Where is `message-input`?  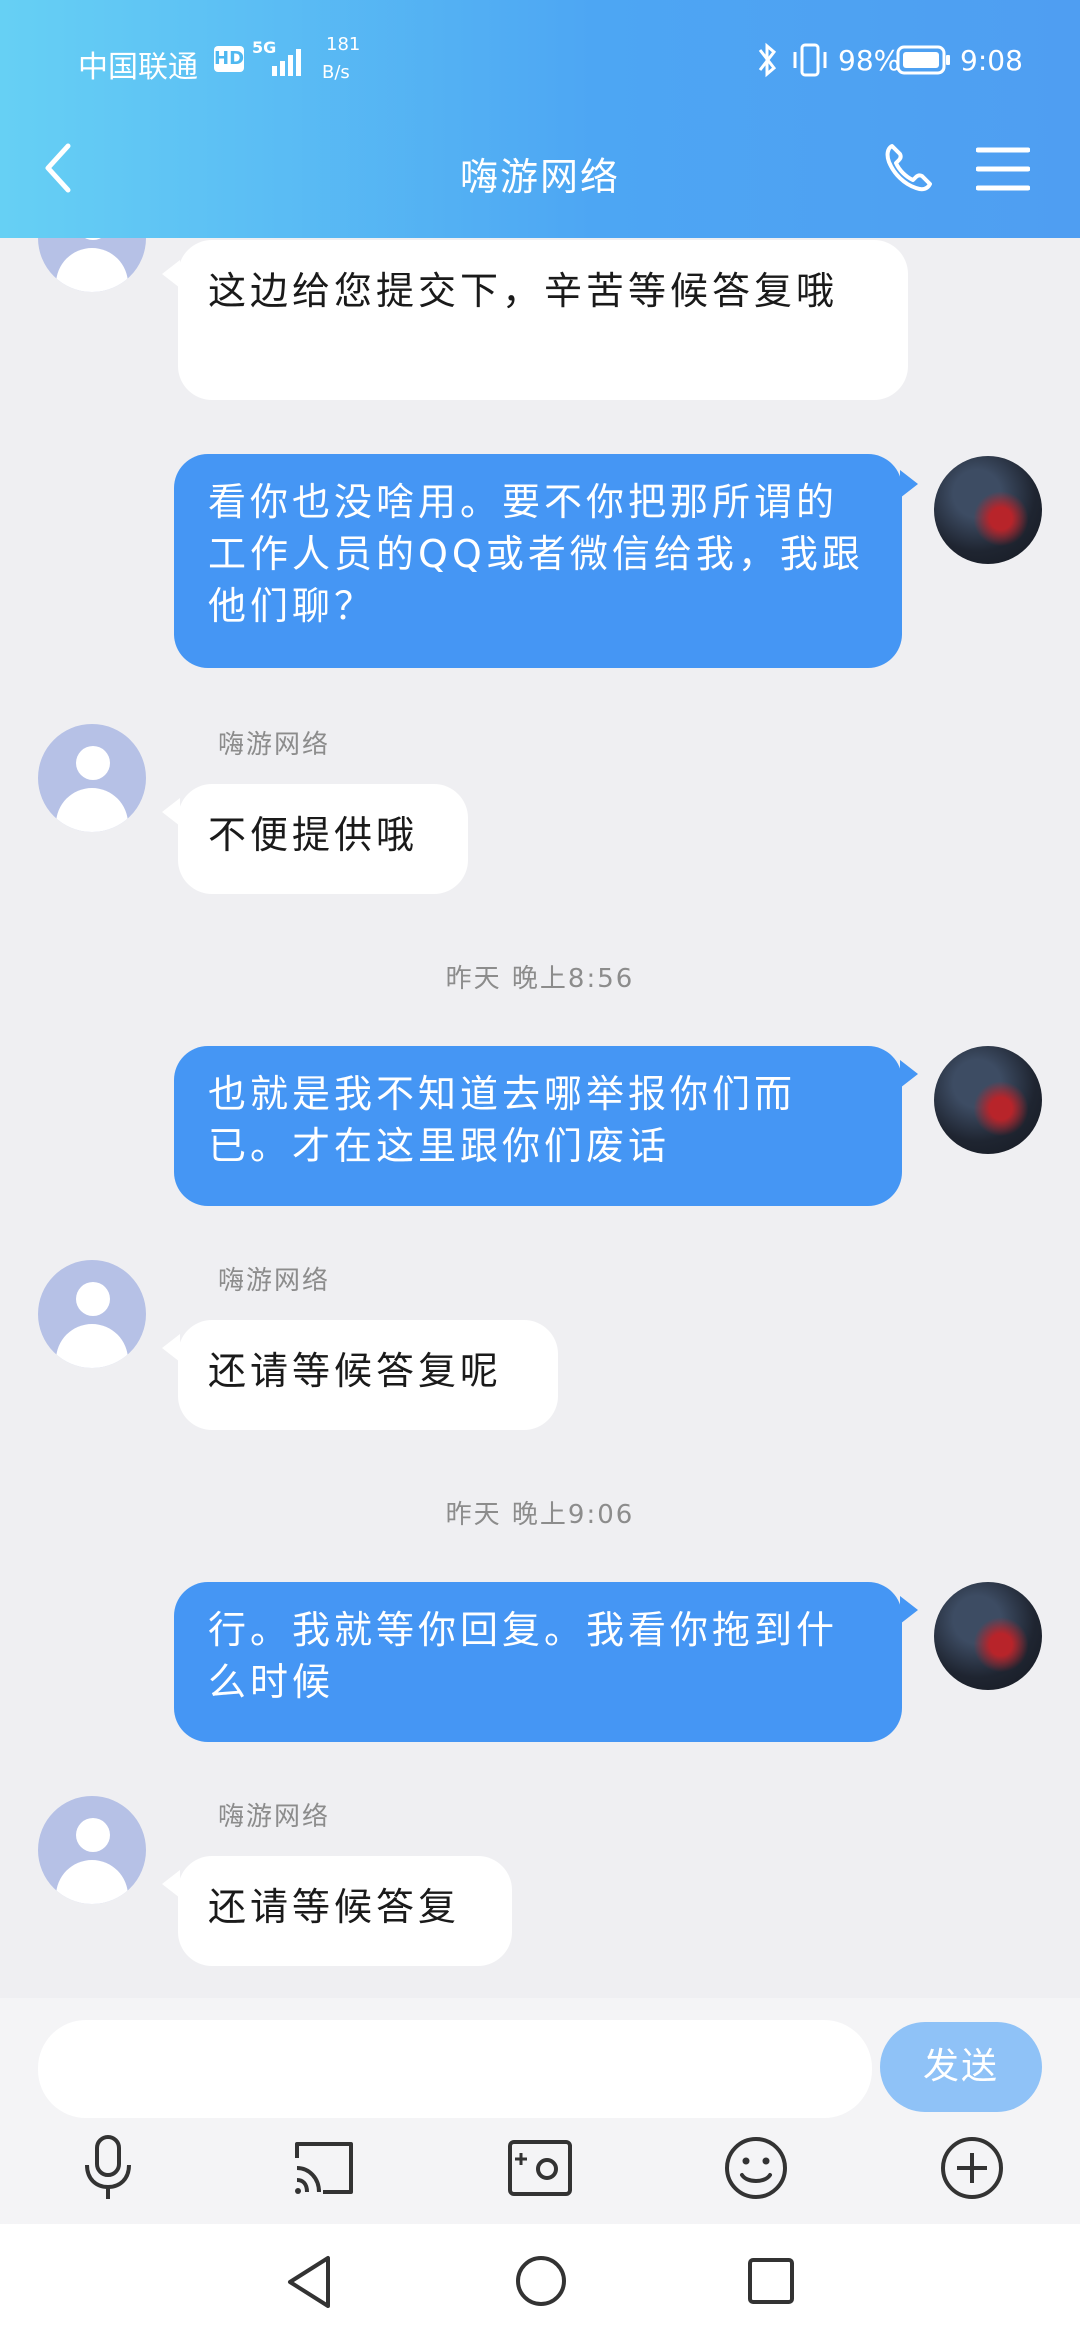
message-input is located at coordinates (455, 2069).